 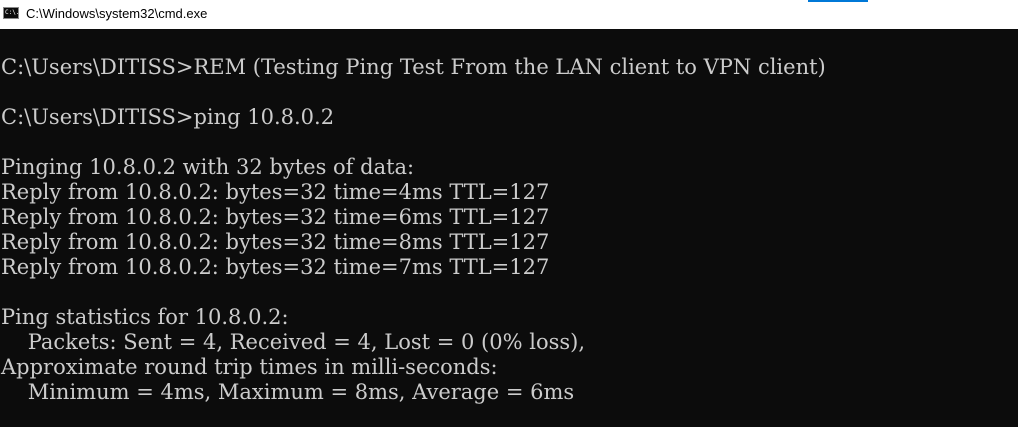 What do you see at coordinates (838, 1) in the screenshot?
I see `title-bar-accent` at bounding box center [838, 1].